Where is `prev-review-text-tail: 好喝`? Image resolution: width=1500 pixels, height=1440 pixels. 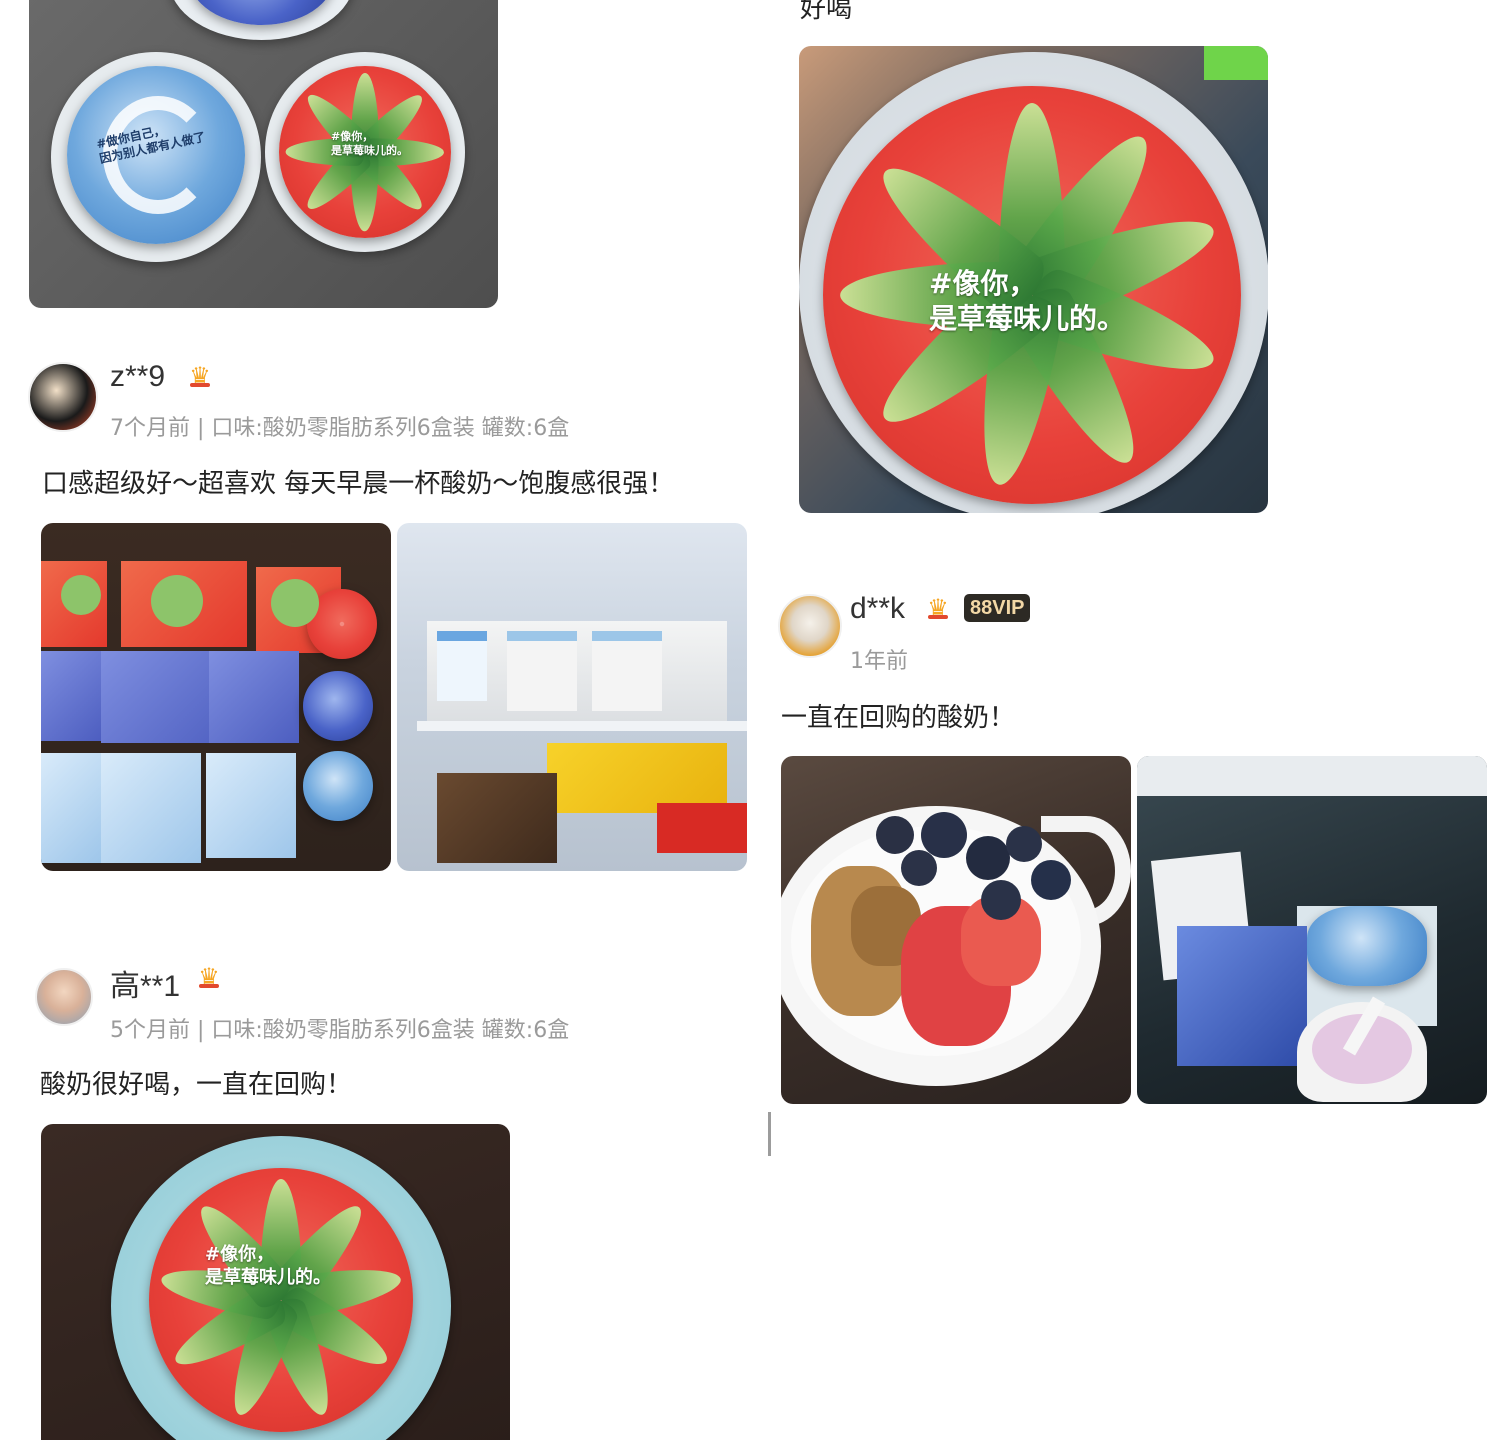
prev-review-text-tail: 好喝 is located at coordinates (826, 12).